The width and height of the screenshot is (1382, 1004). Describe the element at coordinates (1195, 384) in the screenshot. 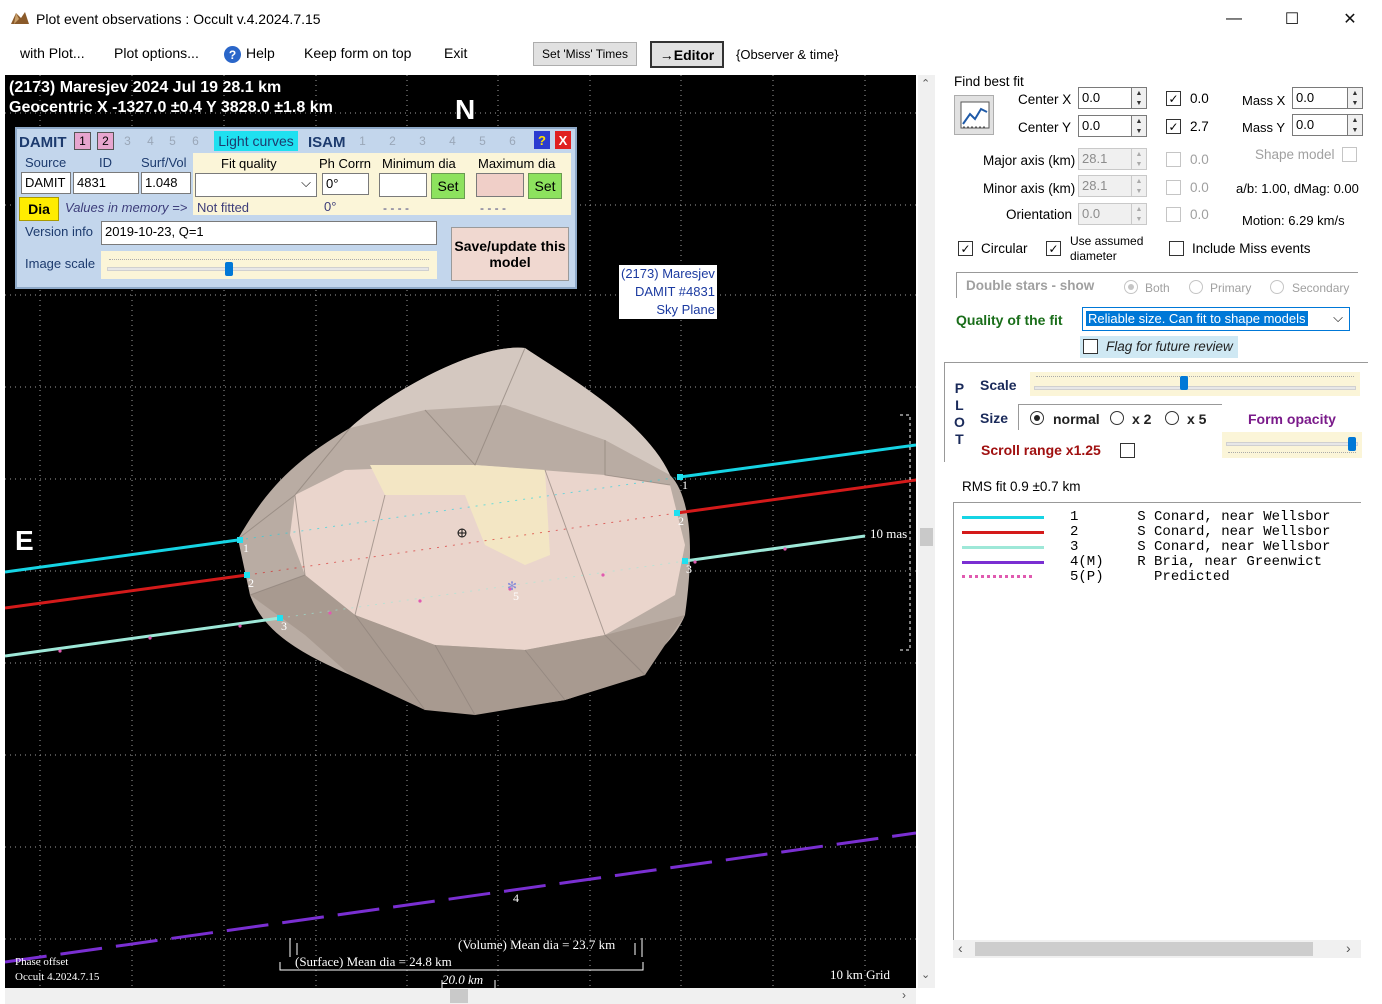

I see `scale-slider` at that location.